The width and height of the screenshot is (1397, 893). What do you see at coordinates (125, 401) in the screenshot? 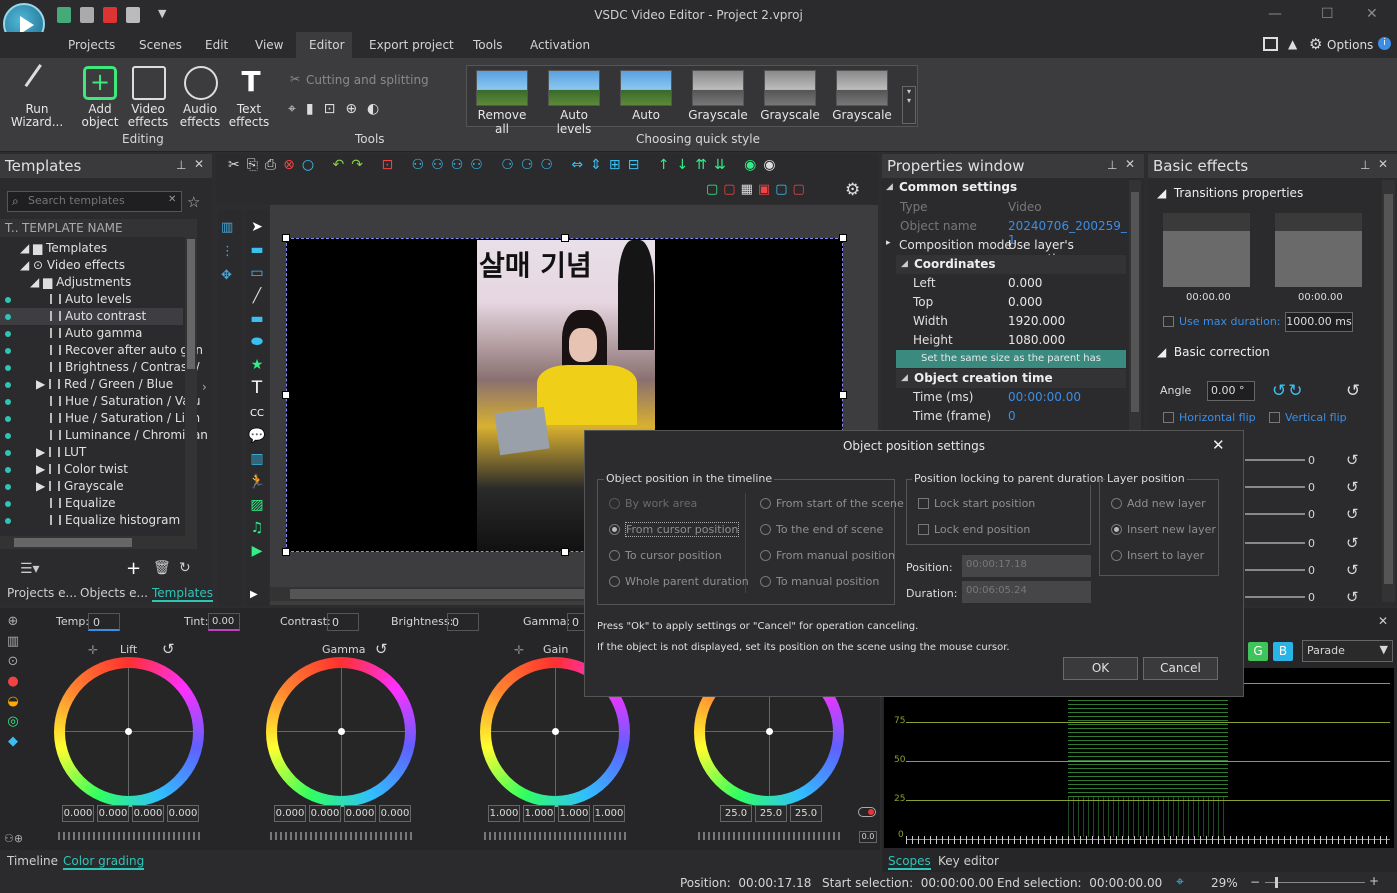
I see `template-item-hsv: Hue / Saturation / Valu` at bounding box center [125, 401].